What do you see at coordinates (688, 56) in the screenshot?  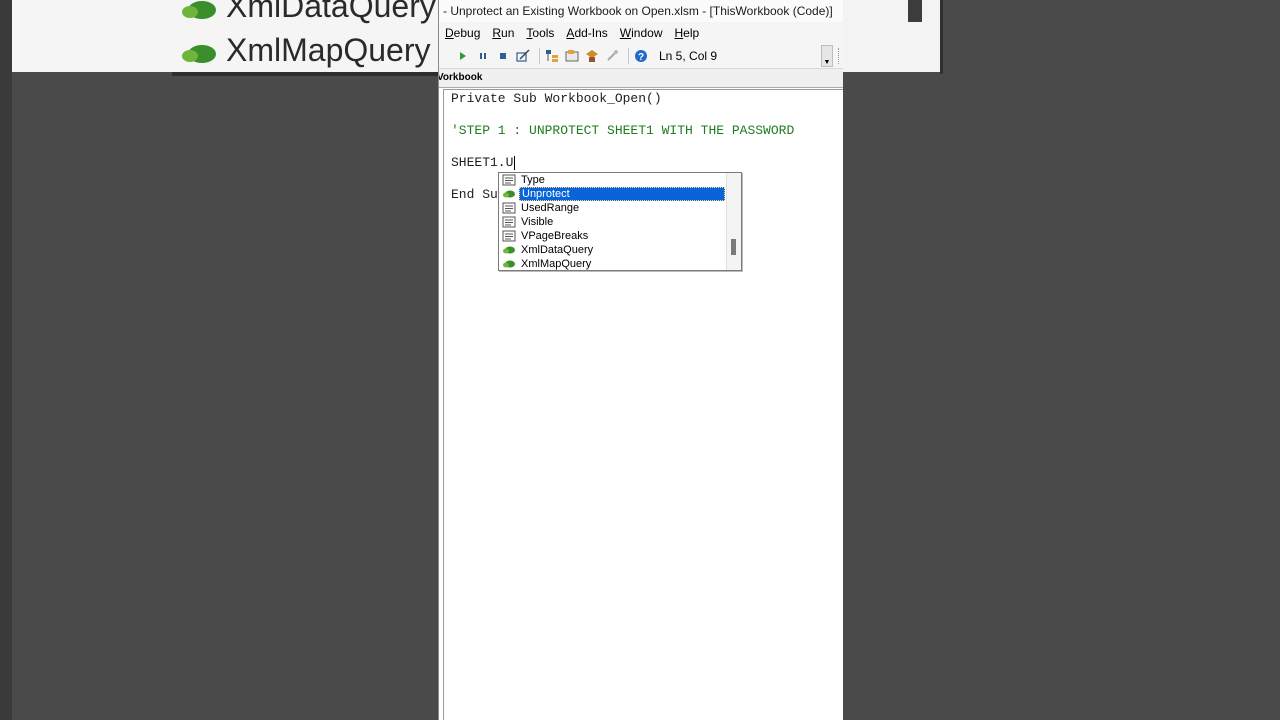 I see `cursor-position-status: Ln 5, Col 9` at bounding box center [688, 56].